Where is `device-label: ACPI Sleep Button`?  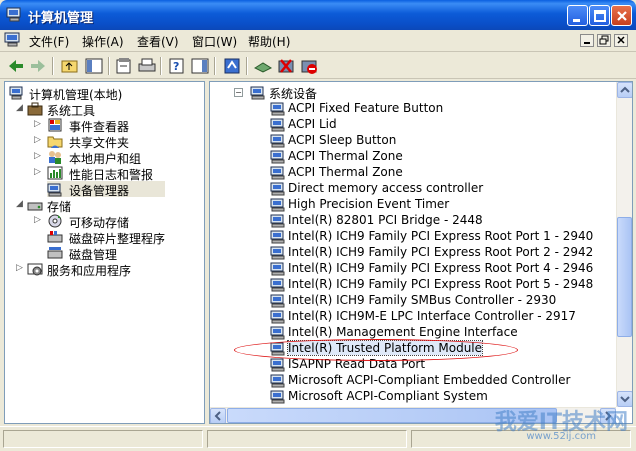
device-label: ACPI Sleep Button is located at coordinates (342, 140).